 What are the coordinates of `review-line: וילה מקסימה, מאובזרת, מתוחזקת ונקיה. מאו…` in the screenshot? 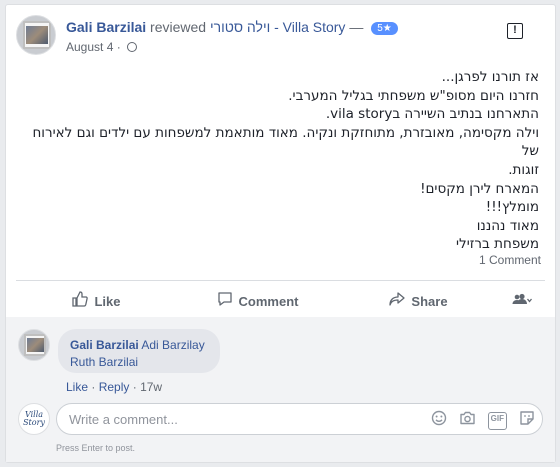 It's located at (285, 142).